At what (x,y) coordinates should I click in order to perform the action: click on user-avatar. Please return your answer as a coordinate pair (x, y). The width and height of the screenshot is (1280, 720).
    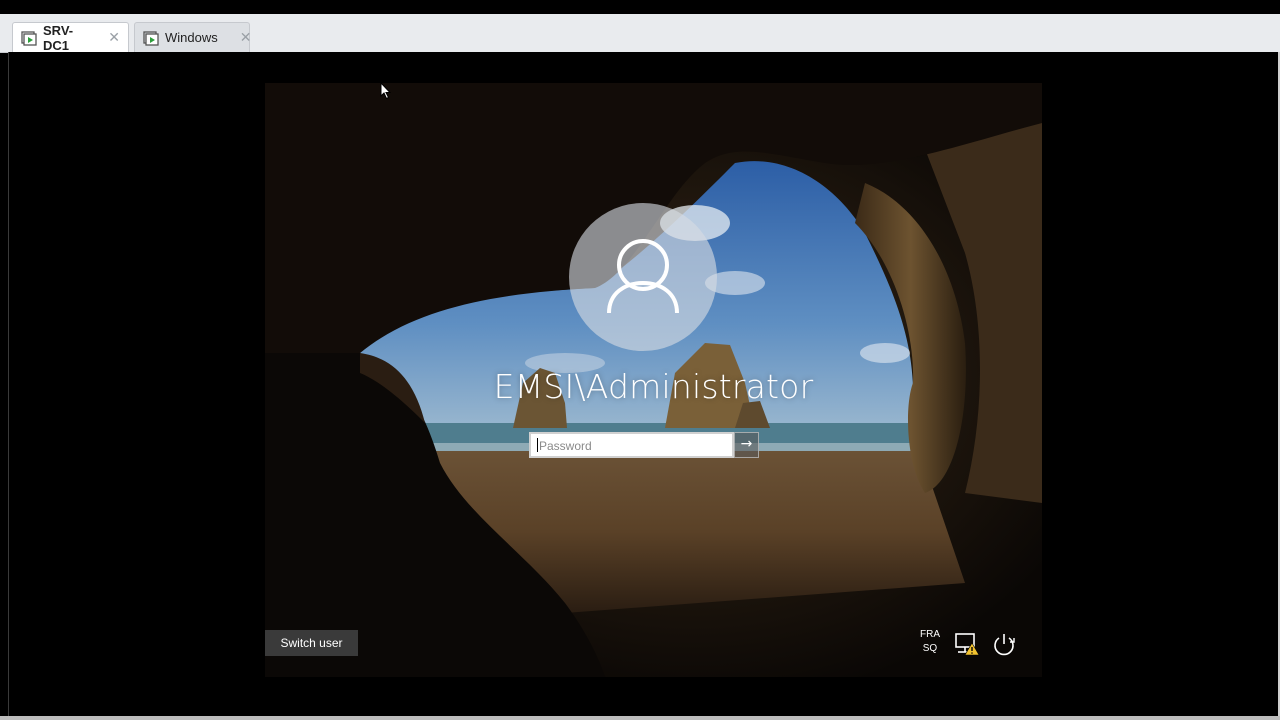
    Looking at the image, I should click on (643, 277).